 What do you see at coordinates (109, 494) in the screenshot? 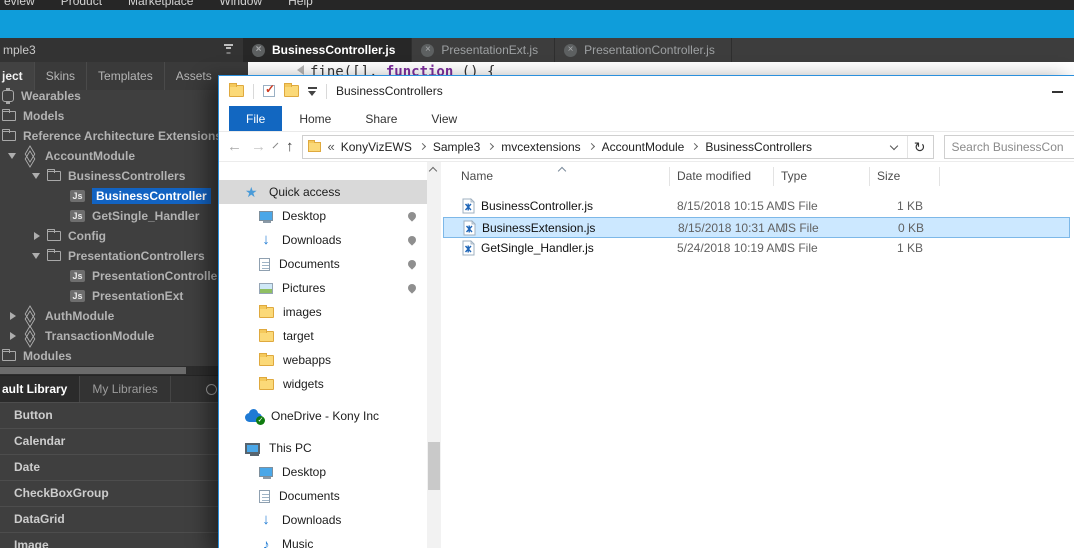
I see `widget-item-checkboxgroup: CheckBoxGroup` at bounding box center [109, 494].